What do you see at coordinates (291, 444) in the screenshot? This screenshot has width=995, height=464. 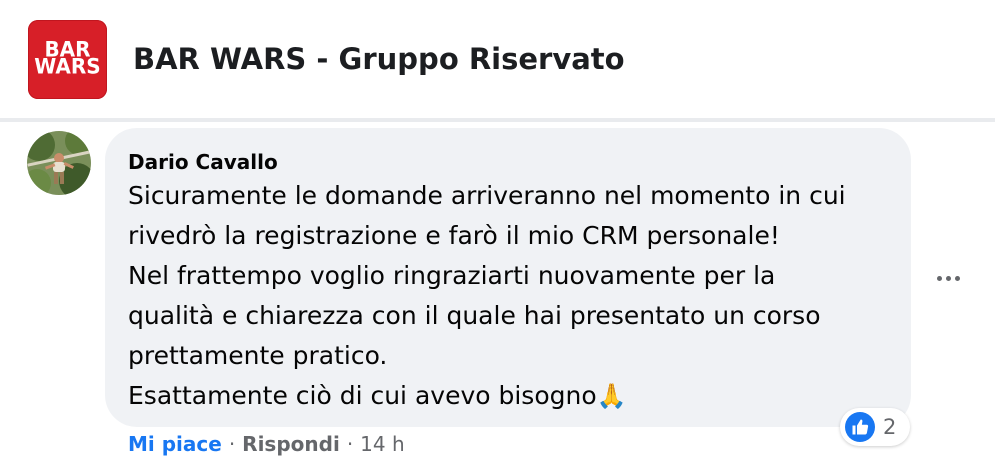 I see `reply-button: Rispondi` at bounding box center [291, 444].